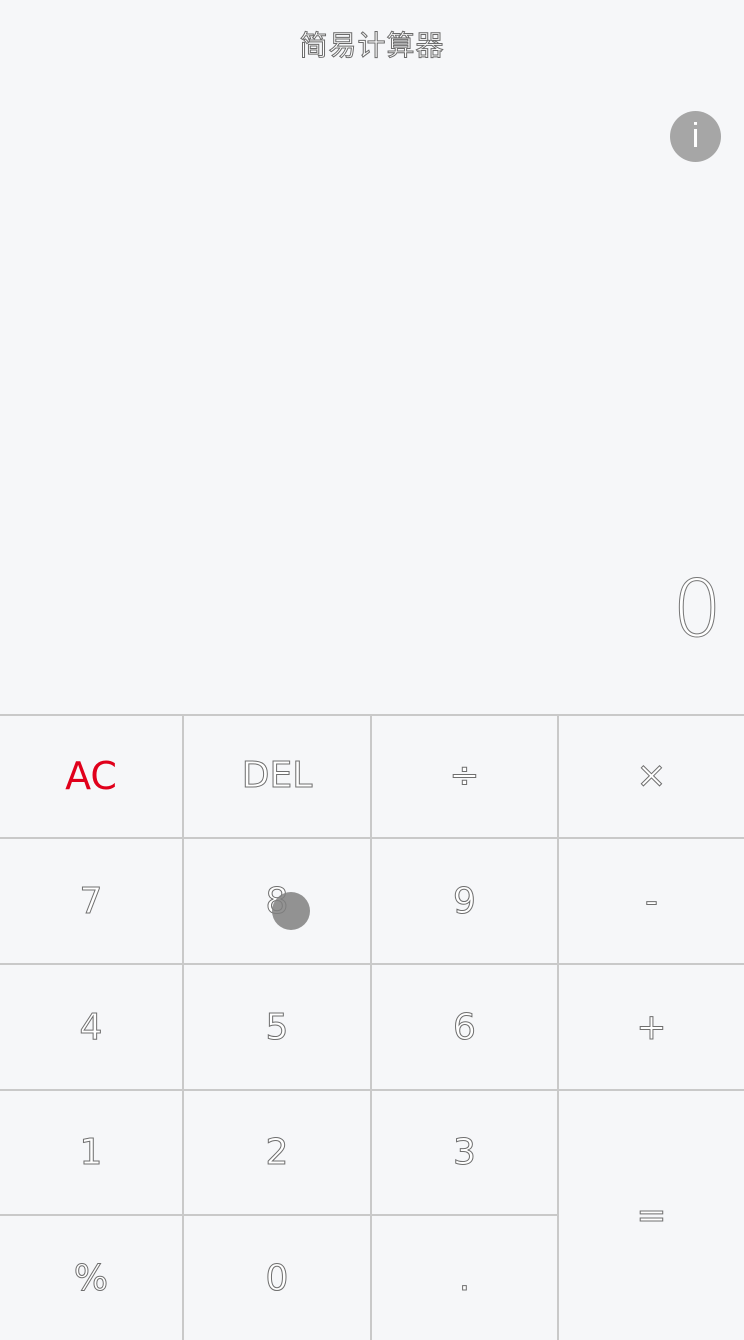 This screenshot has width=744, height=1340. What do you see at coordinates (91, 1278) in the screenshot?
I see `percent-button: %` at bounding box center [91, 1278].